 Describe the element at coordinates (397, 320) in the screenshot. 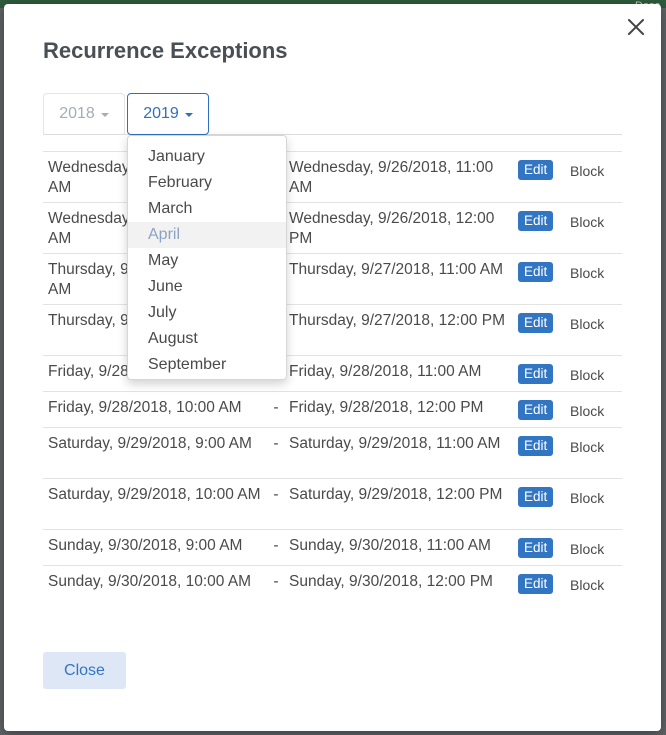

I see `exception-end: Thursday, 9/27/2018, 12:00 PM` at that location.